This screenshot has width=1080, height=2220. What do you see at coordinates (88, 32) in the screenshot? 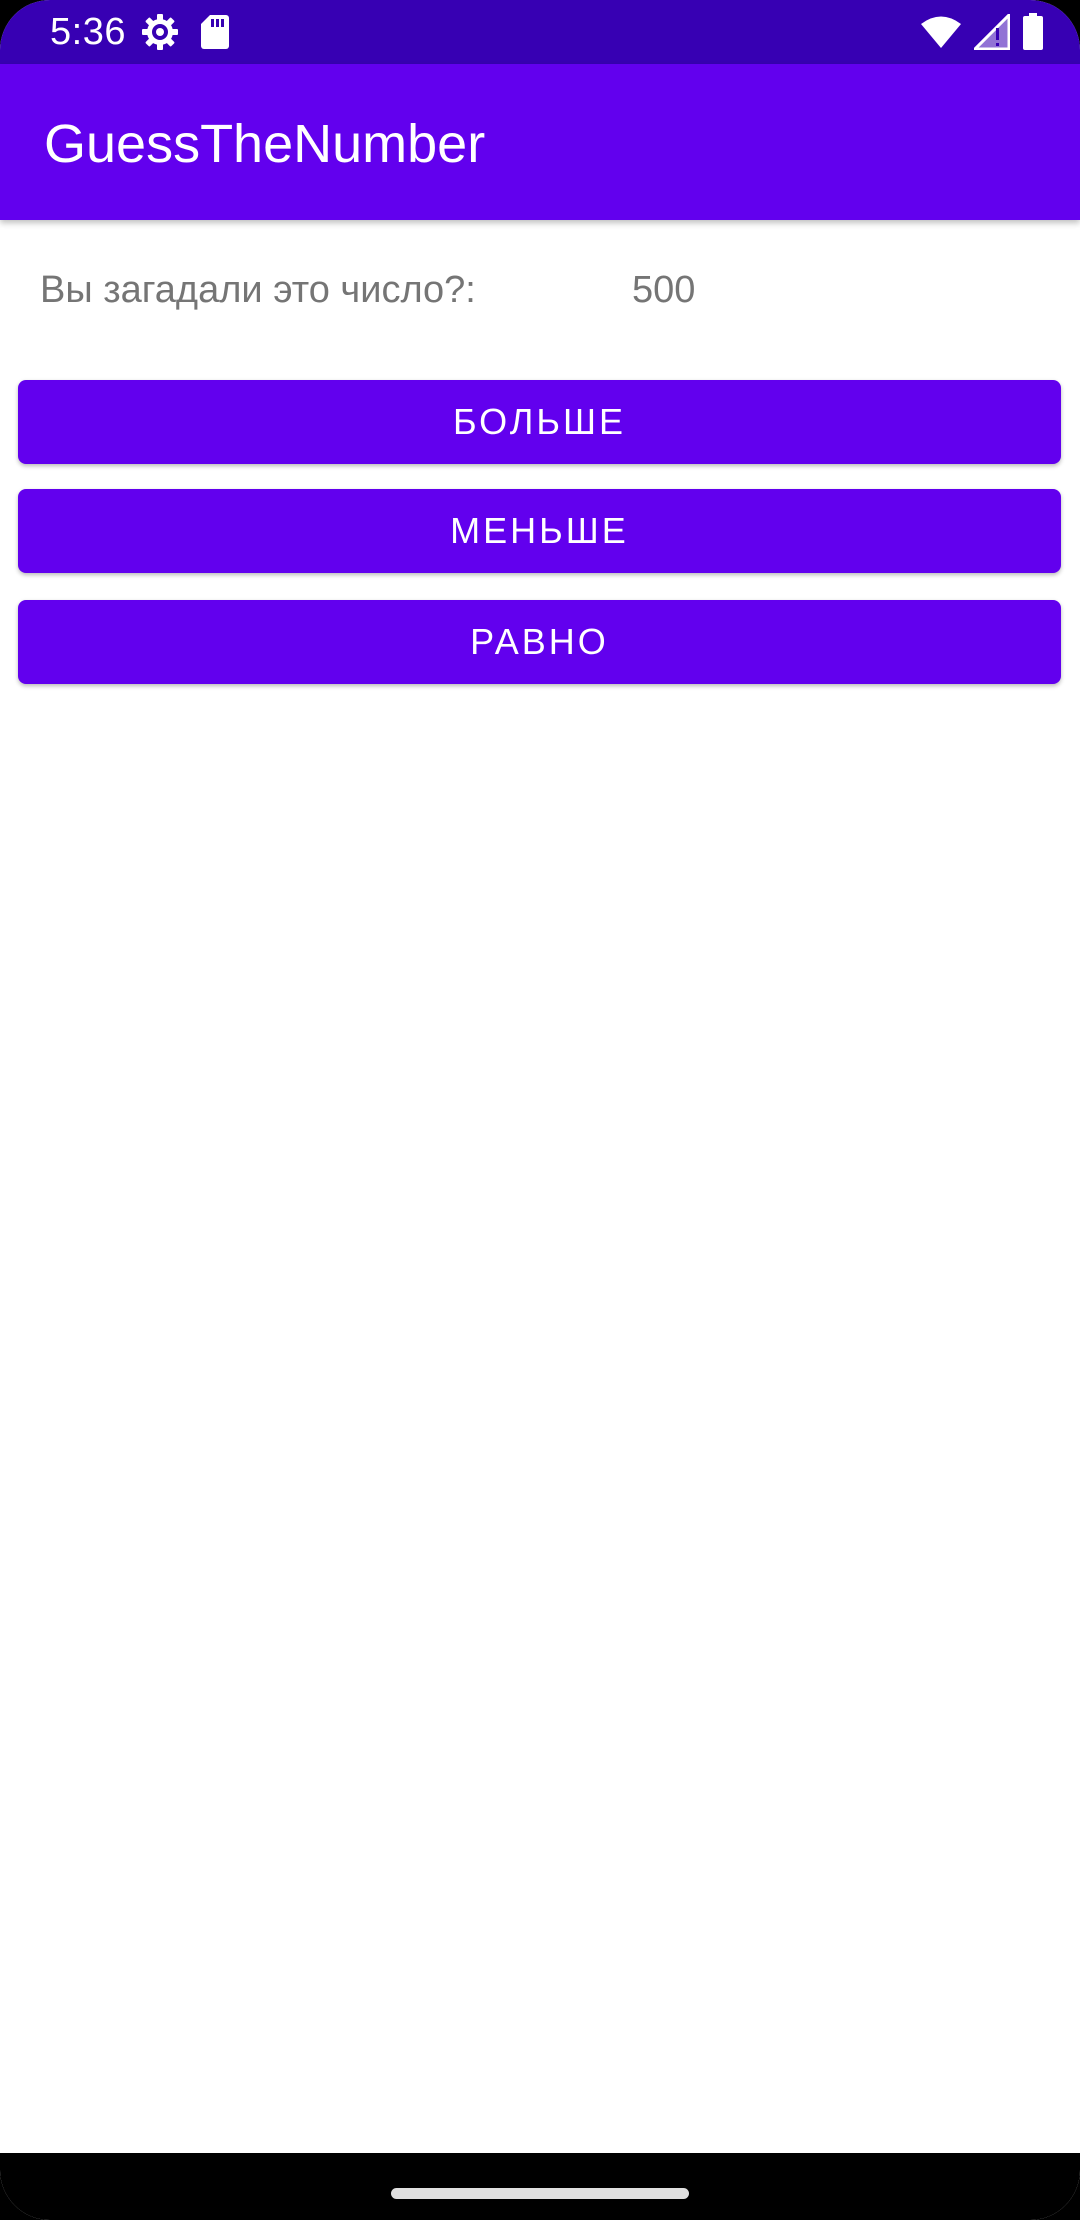
I see `status-time: 5:36` at bounding box center [88, 32].